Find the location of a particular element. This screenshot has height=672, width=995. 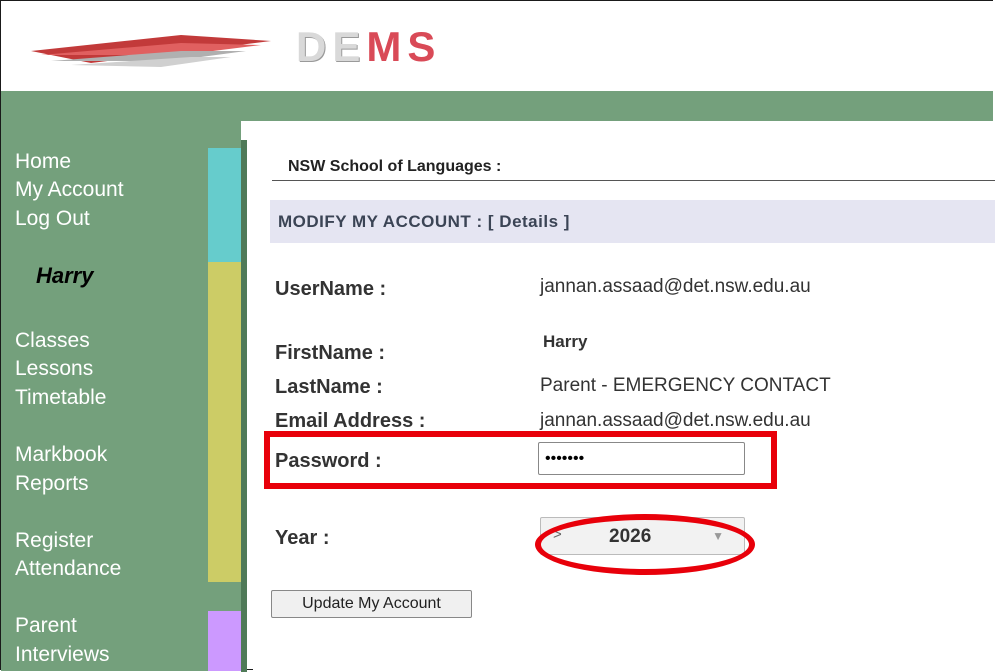

firstname-value: Harry is located at coordinates (565, 341).